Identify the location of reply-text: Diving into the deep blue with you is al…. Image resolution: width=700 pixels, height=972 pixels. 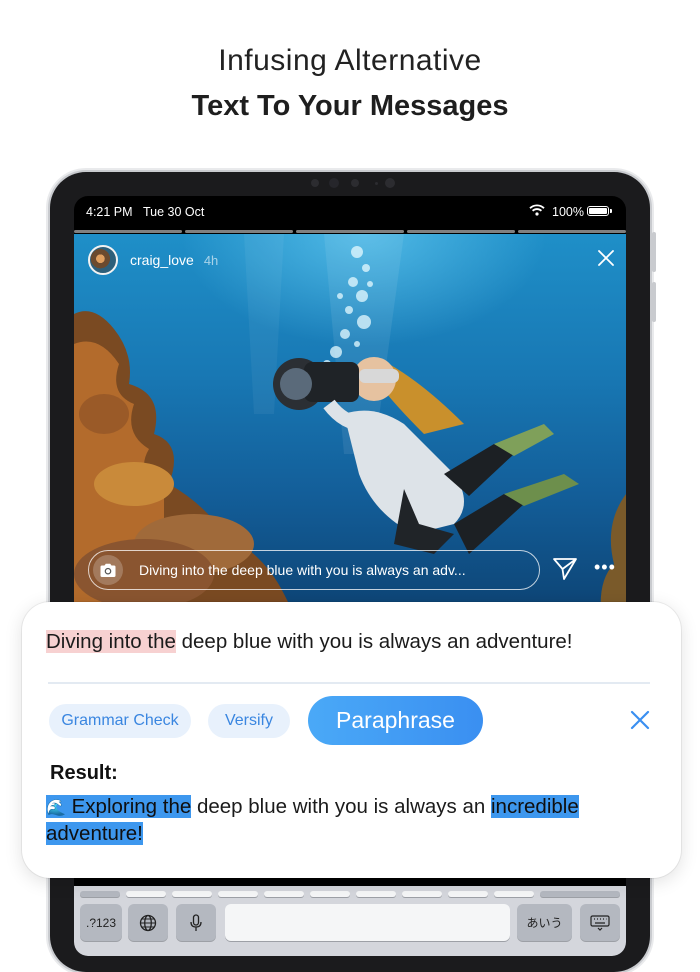
(302, 570).